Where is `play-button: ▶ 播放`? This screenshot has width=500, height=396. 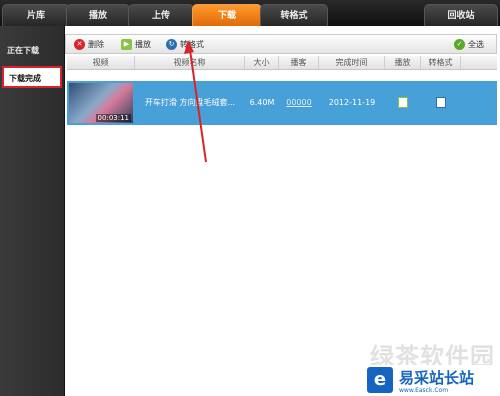
play-button: ▶ 播放 is located at coordinates (136, 45).